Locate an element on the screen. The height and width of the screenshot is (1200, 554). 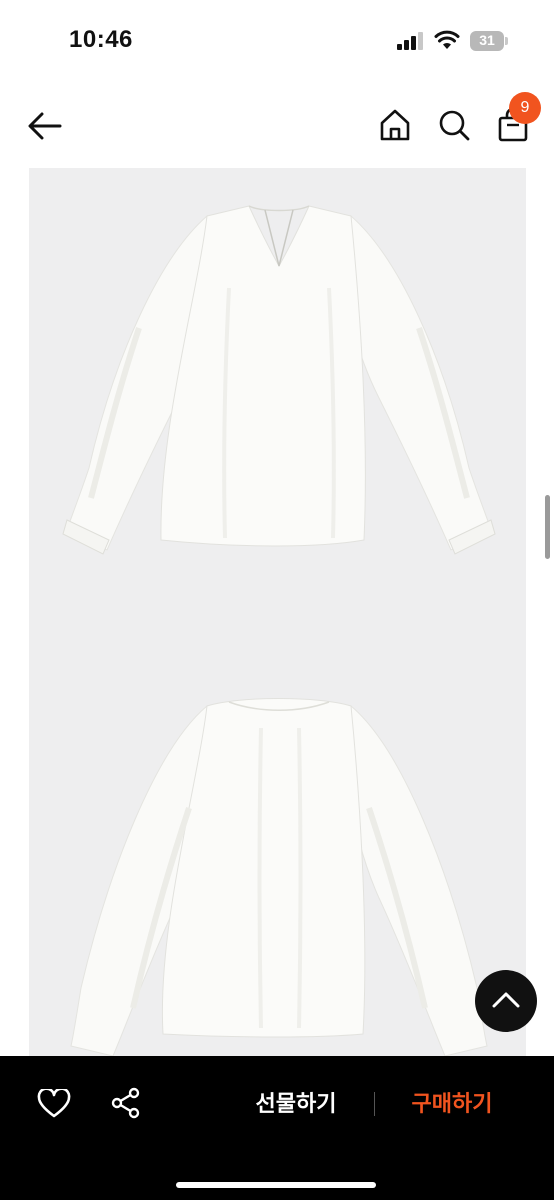
battery-level: 31 is located at coordinates (487, 40).